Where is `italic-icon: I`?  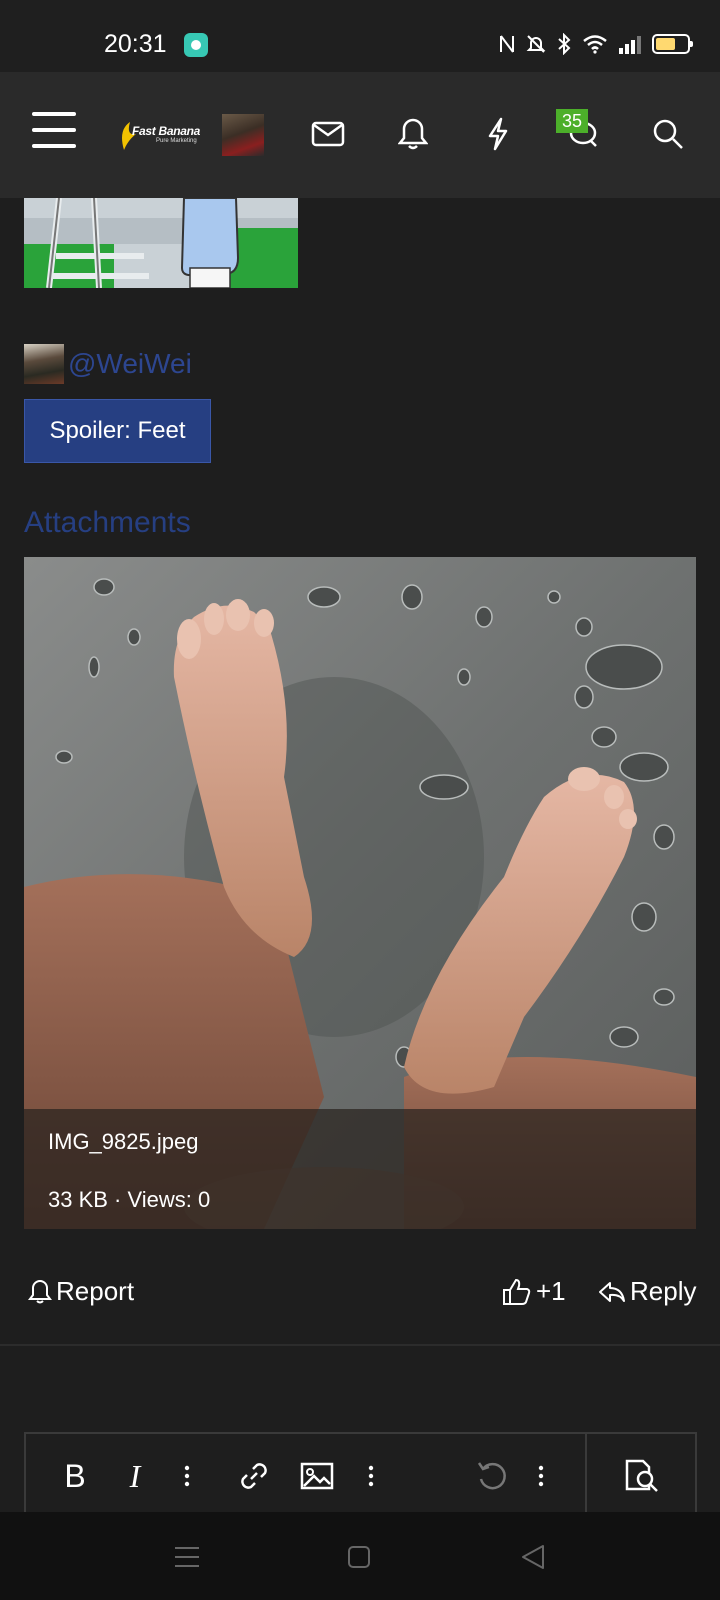 italic-icon: I is located at coordinates (135, 1476).